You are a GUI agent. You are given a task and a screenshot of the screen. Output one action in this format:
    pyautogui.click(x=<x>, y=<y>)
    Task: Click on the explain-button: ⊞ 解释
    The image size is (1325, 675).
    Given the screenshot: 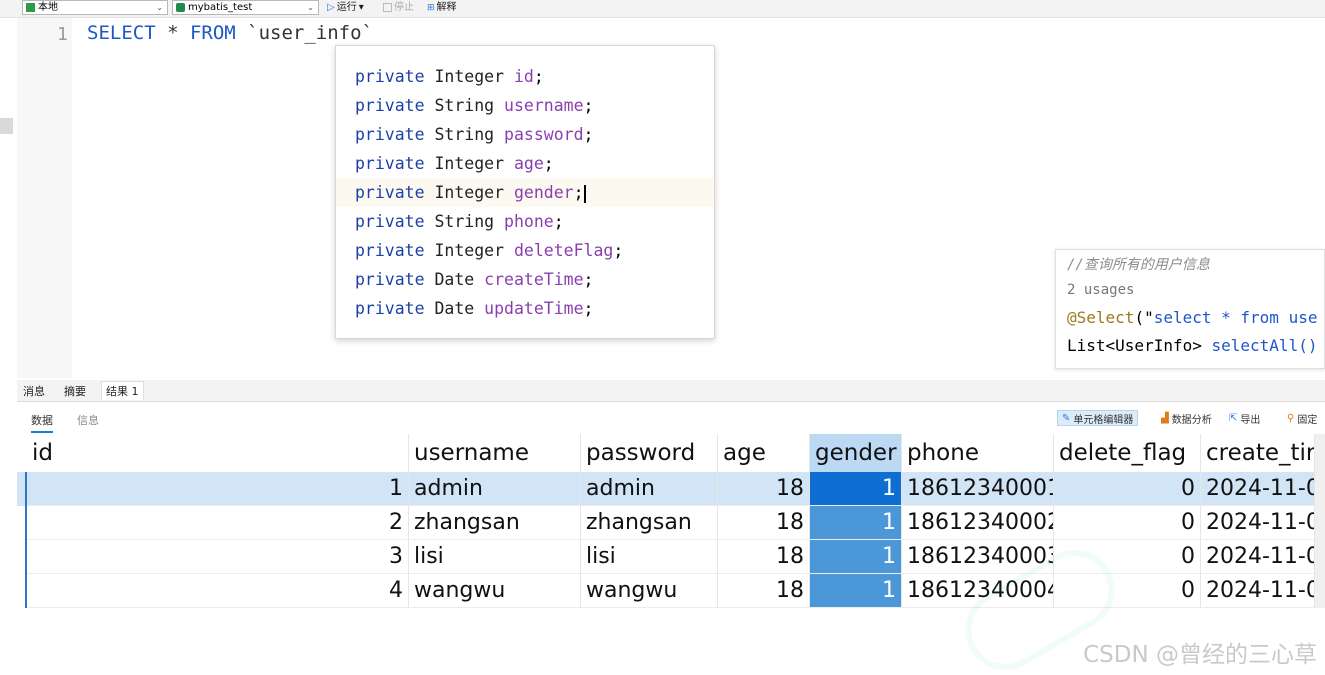 What is the action you would take?
    pyautogui.click(x=442, y=7)
    